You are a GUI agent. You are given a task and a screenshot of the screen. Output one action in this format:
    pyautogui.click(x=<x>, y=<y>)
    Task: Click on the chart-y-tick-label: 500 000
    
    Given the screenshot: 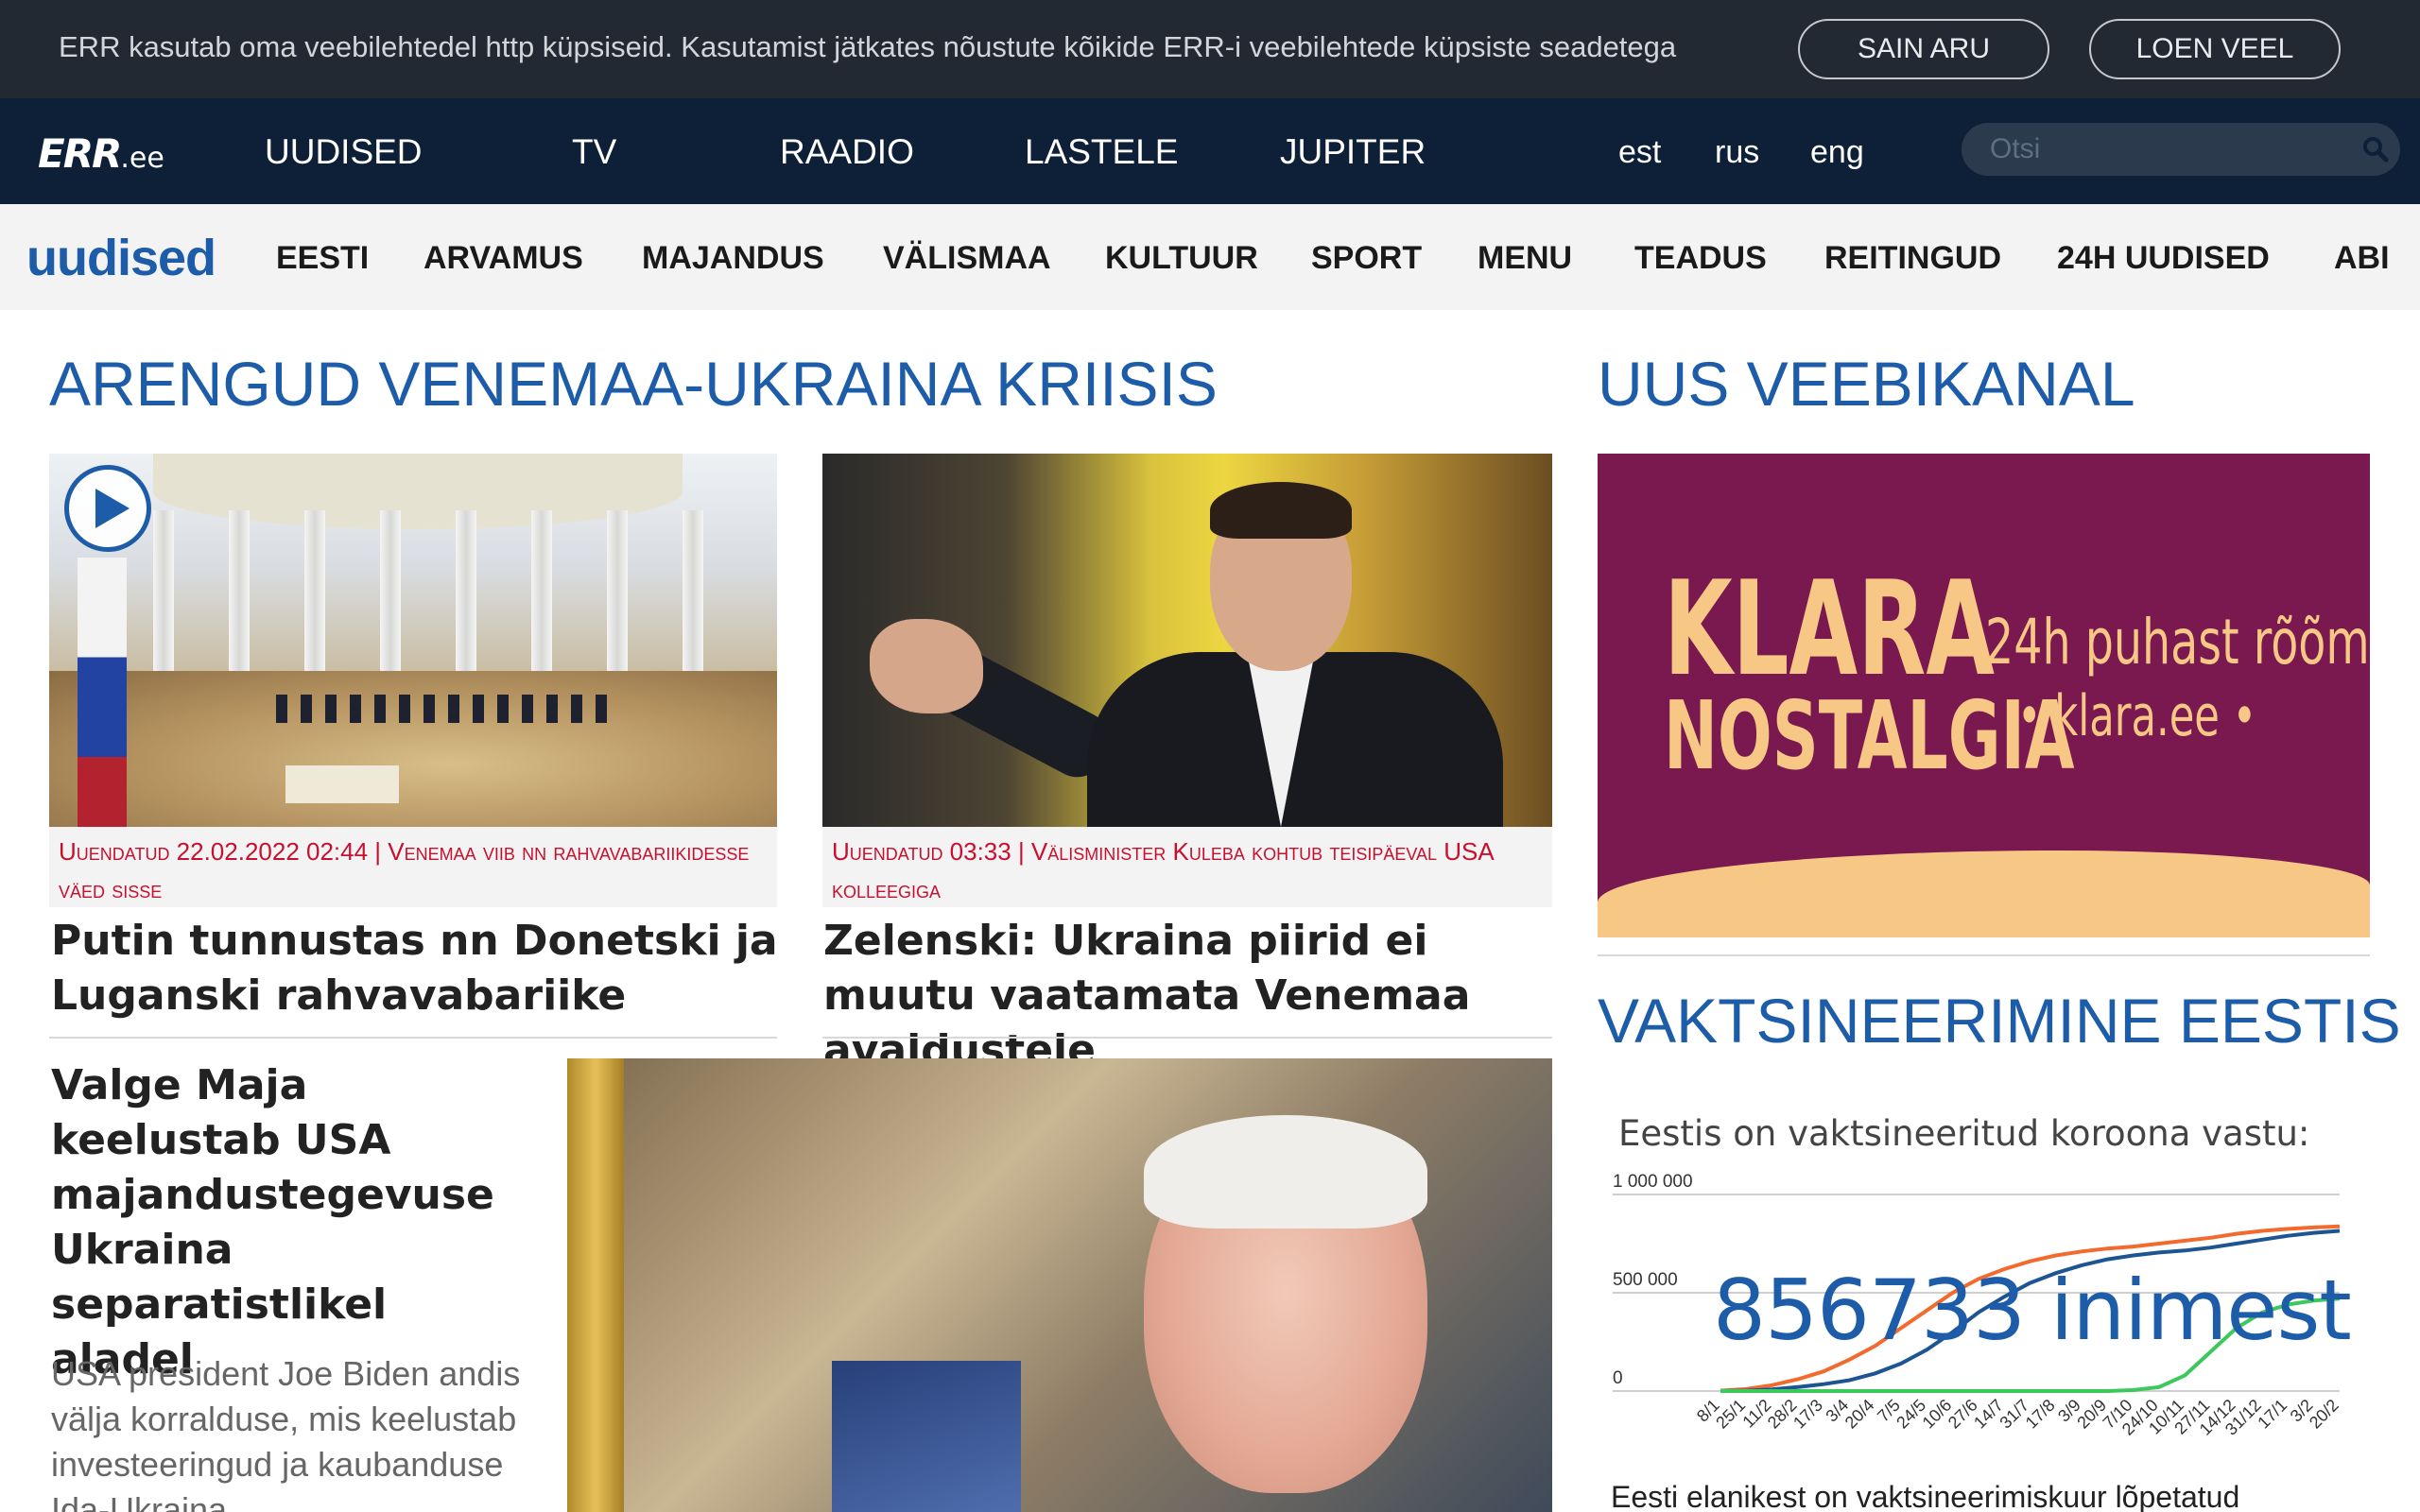 What is the action you would take?
    pyautogui.click(x=1645, y=1280)
    